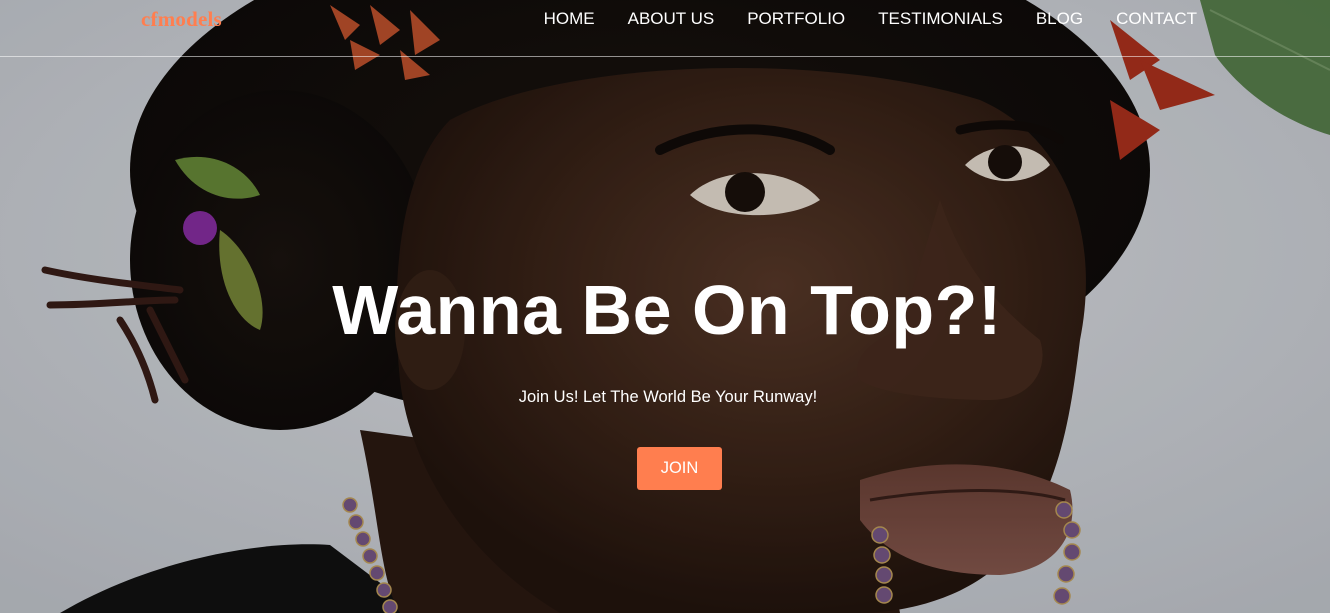 The height and width of the screenshot is (613, 1330). Describe the element at coordinates (667, 310) in the screenshot. I see `hero-title: Wanna Be On Top?!` at that location.